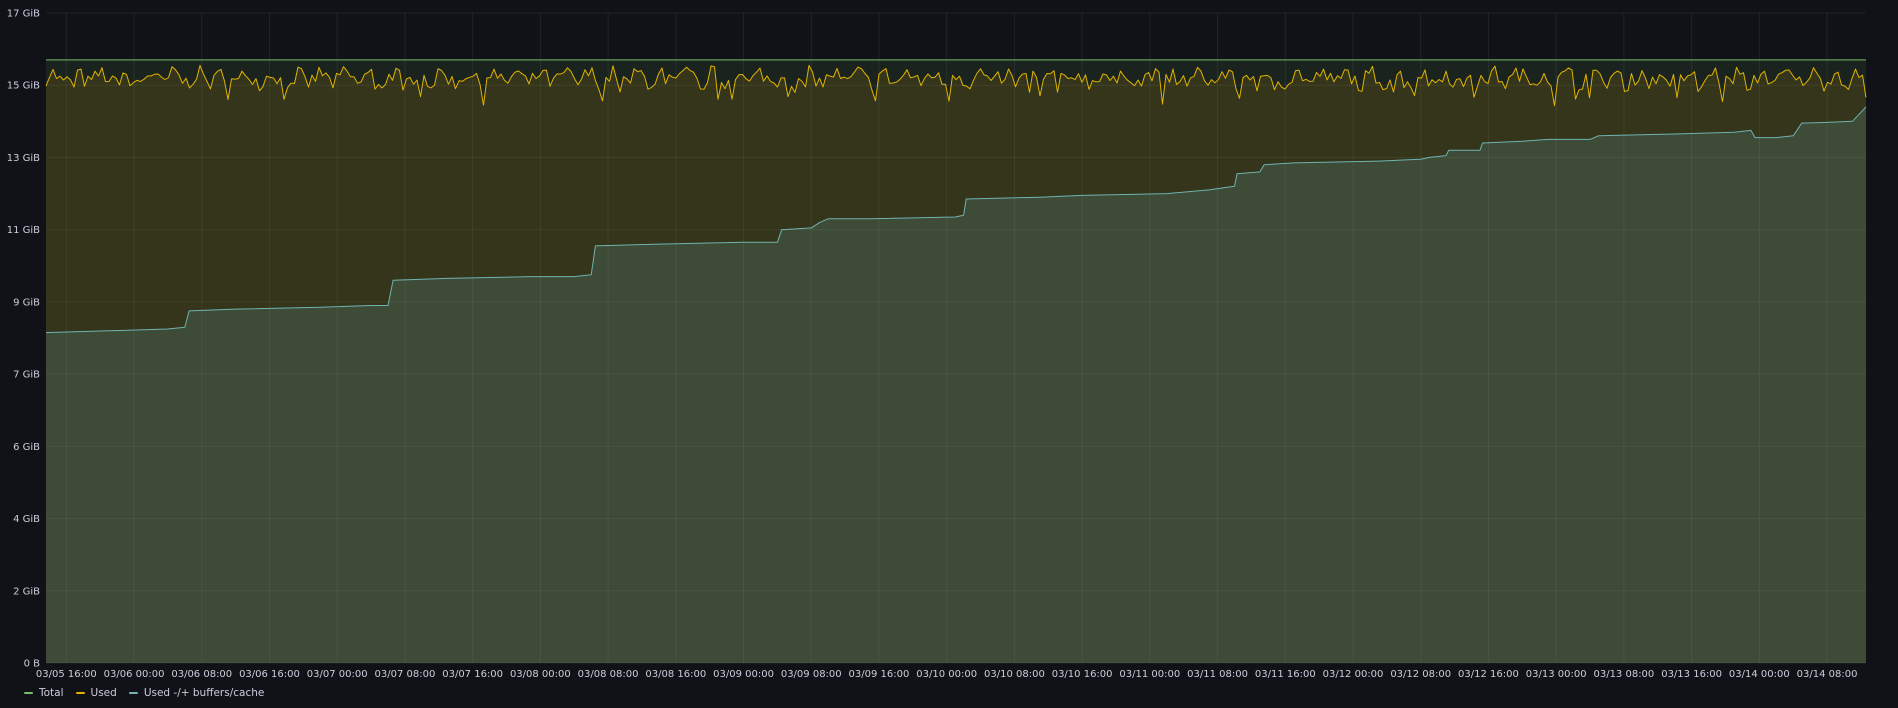 The width and height of the screenshot is (1898, 708). I want to click on x-tick-label: 03/08 08:00, so click(608, 674).